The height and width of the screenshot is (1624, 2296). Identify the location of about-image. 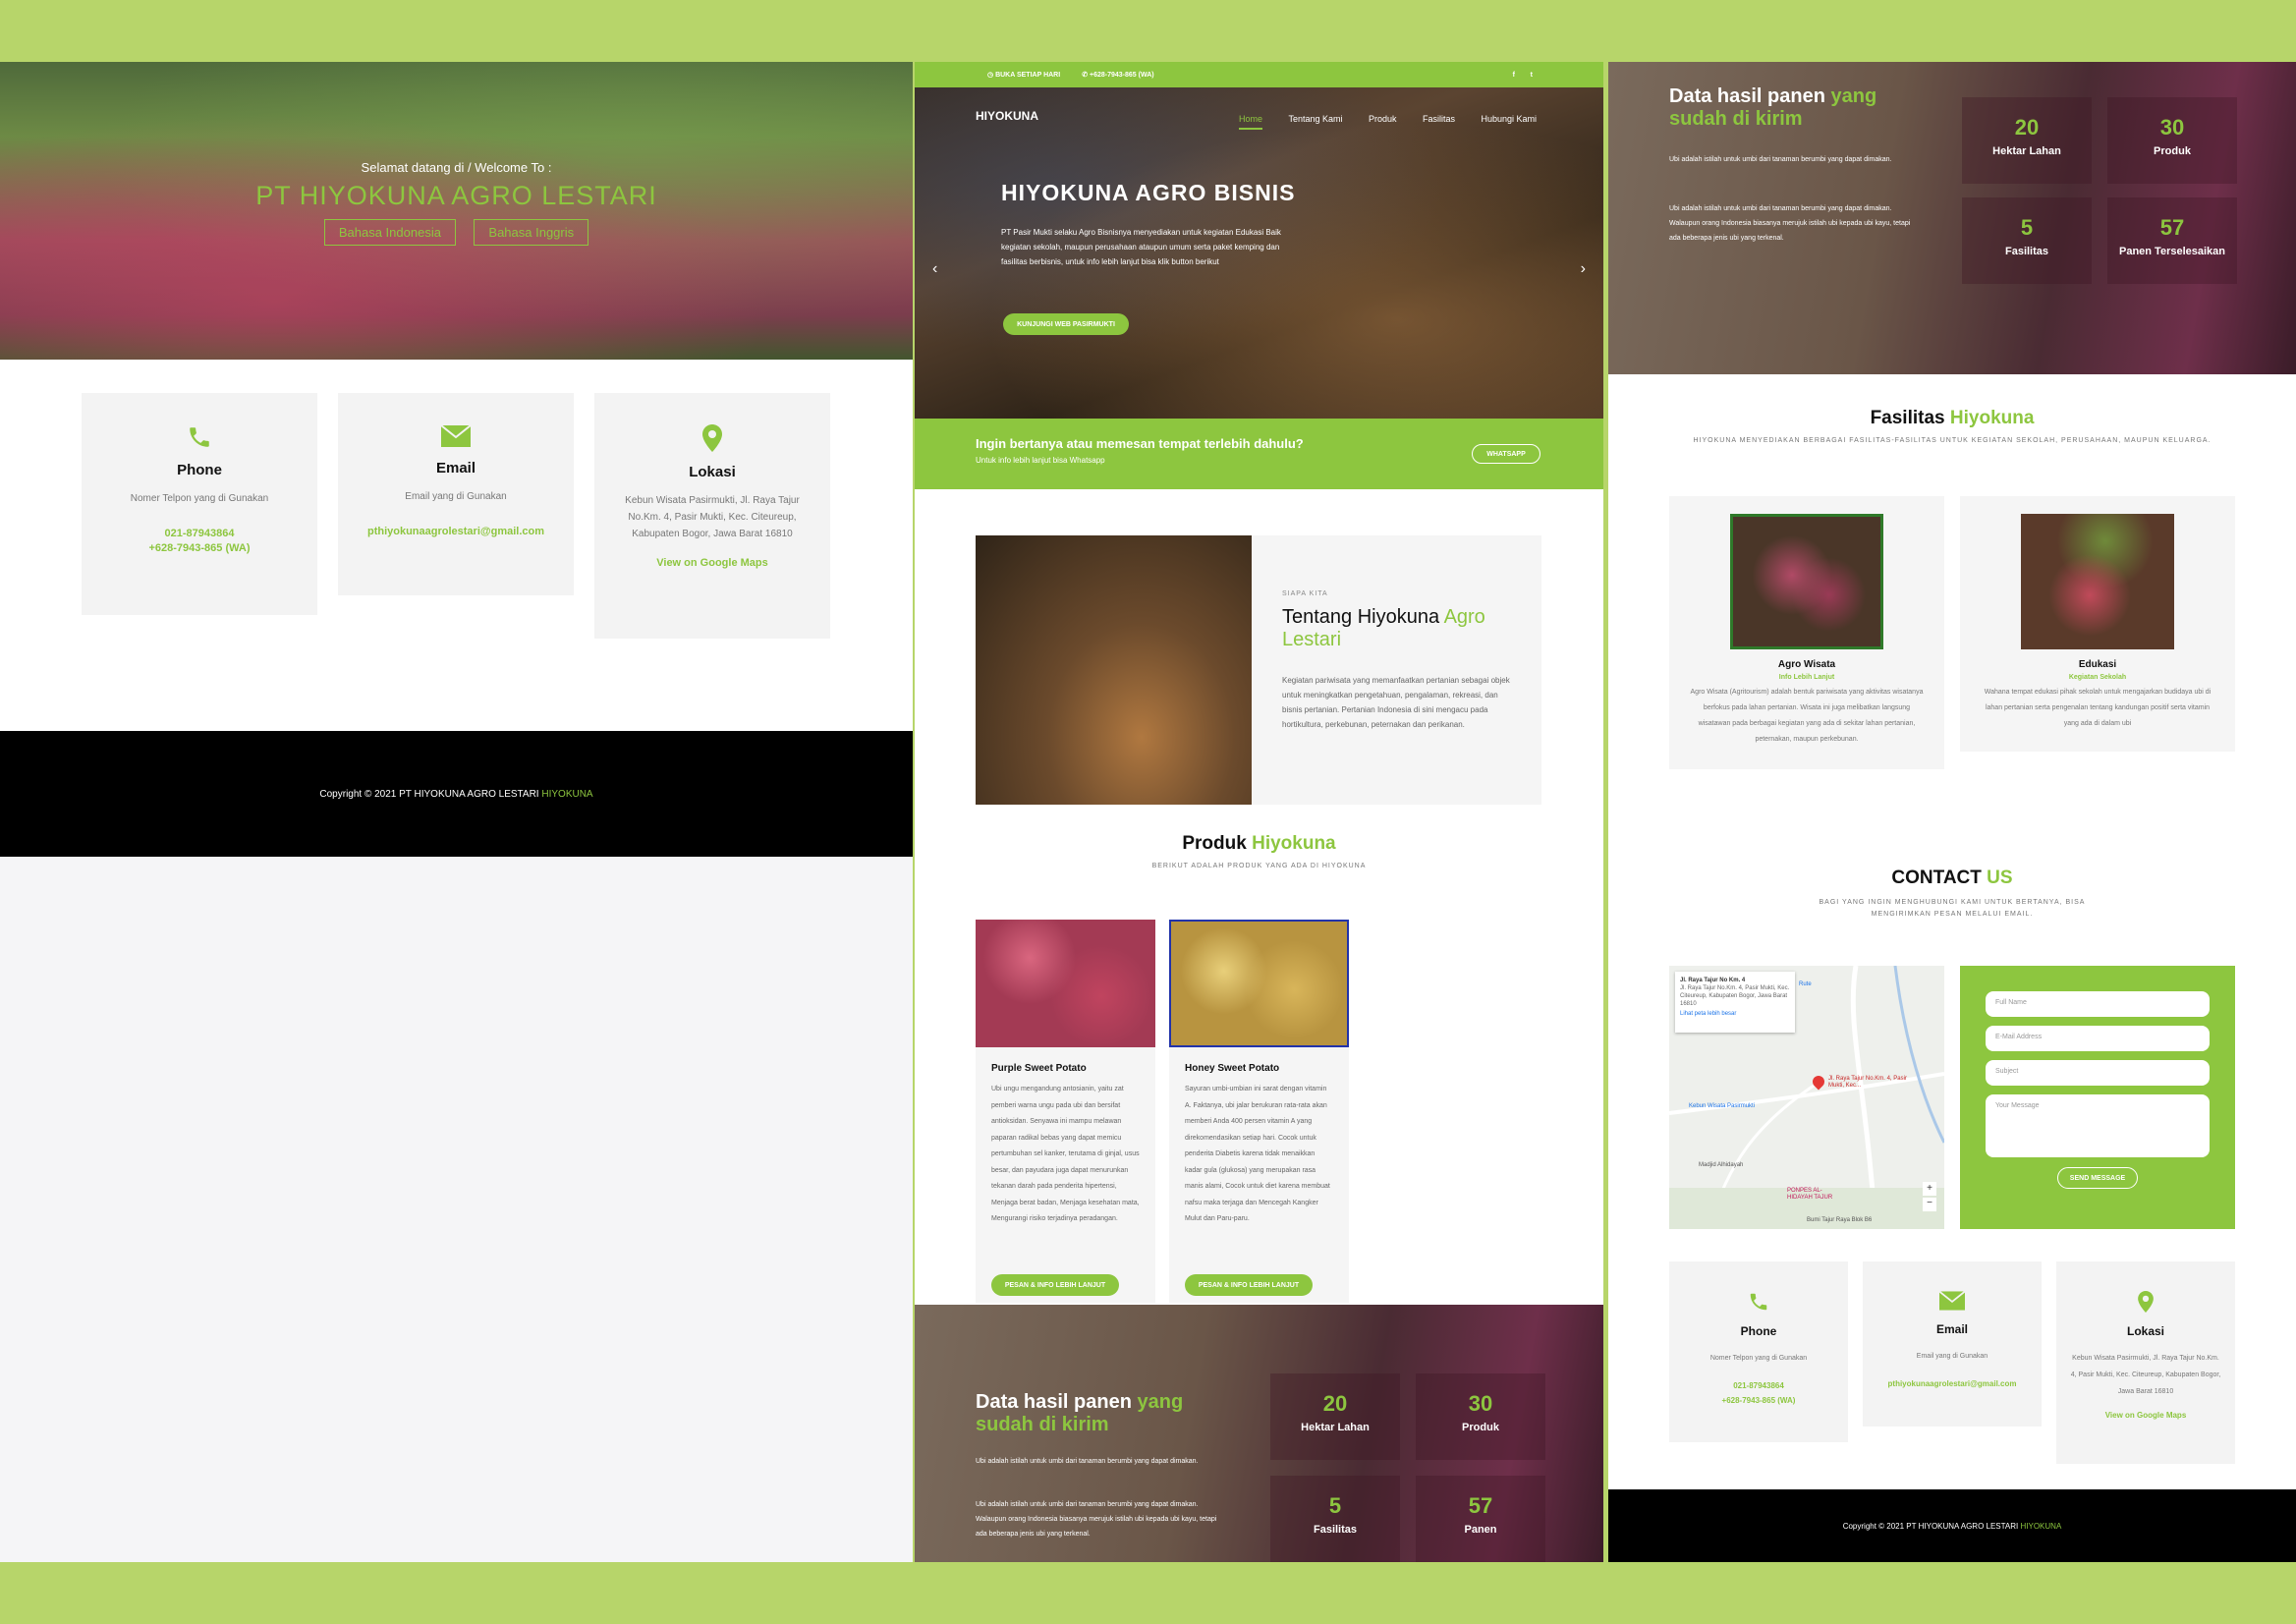
(1114, 670).